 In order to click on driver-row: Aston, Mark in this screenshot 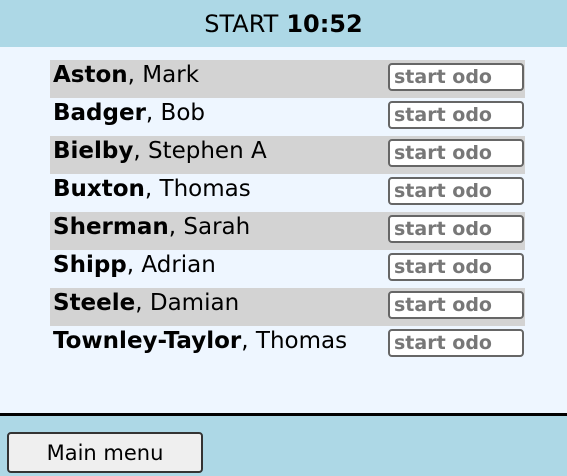, I will do `click(287, 79)`.